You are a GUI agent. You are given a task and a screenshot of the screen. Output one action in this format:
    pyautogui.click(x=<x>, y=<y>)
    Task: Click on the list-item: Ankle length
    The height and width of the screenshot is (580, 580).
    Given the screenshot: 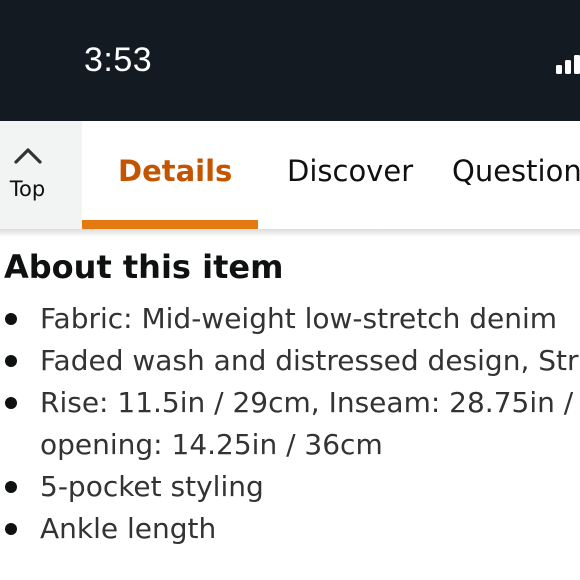 What is the action you would take?
    pyautogui.click(x=290, y=529)
    